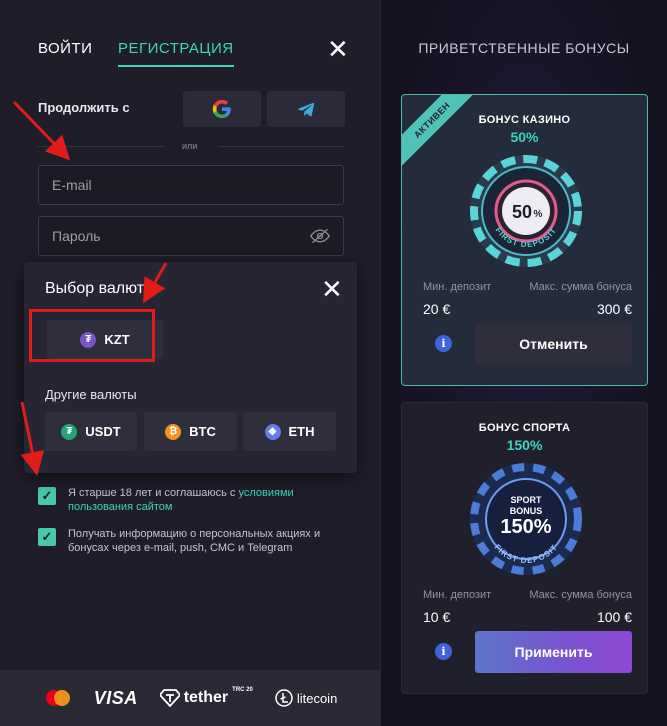 Image resolution: width=667 pixels, height=726 pixels. Describe the element at coordinates (100, 288) in the screenshot. I see `currency-modal-title: Выбор валюты` at that location.